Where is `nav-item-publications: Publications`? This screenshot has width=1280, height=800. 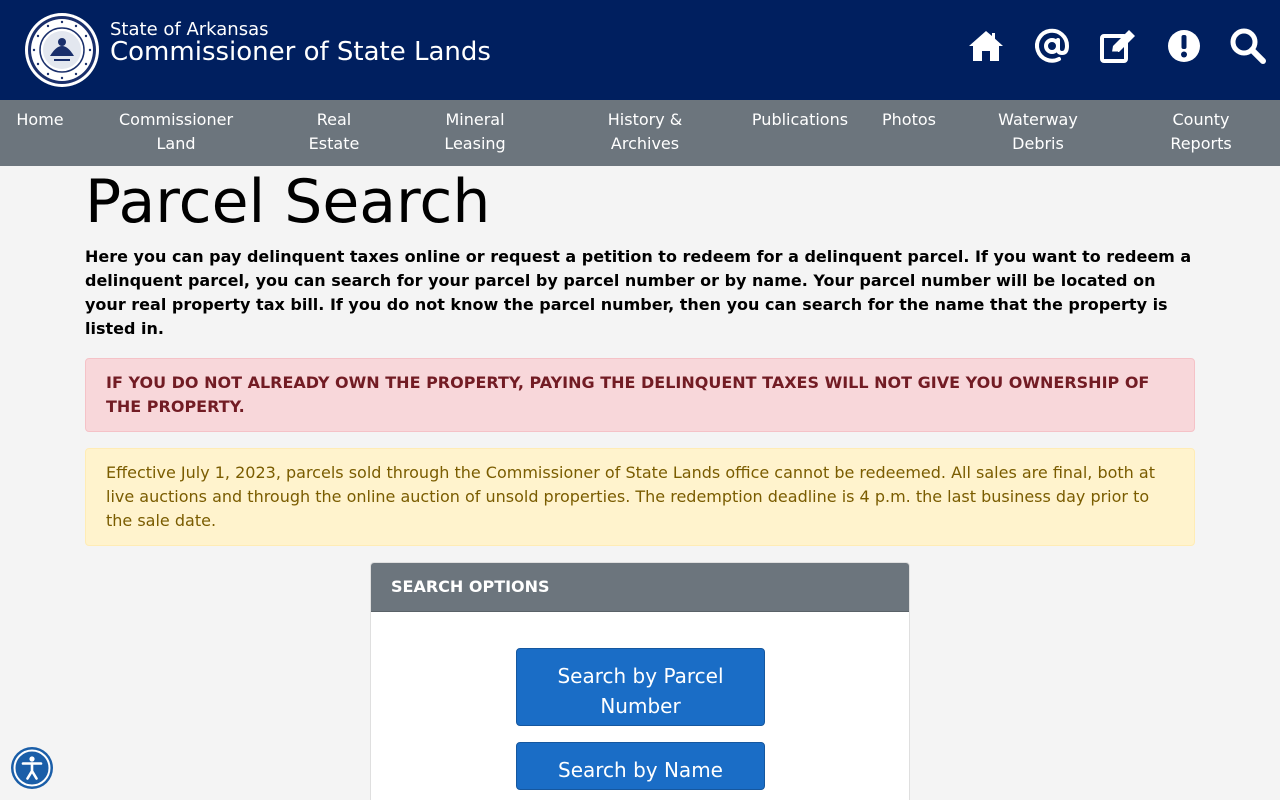 nav-item-publications: Publications is located at coordinates (800, 120).